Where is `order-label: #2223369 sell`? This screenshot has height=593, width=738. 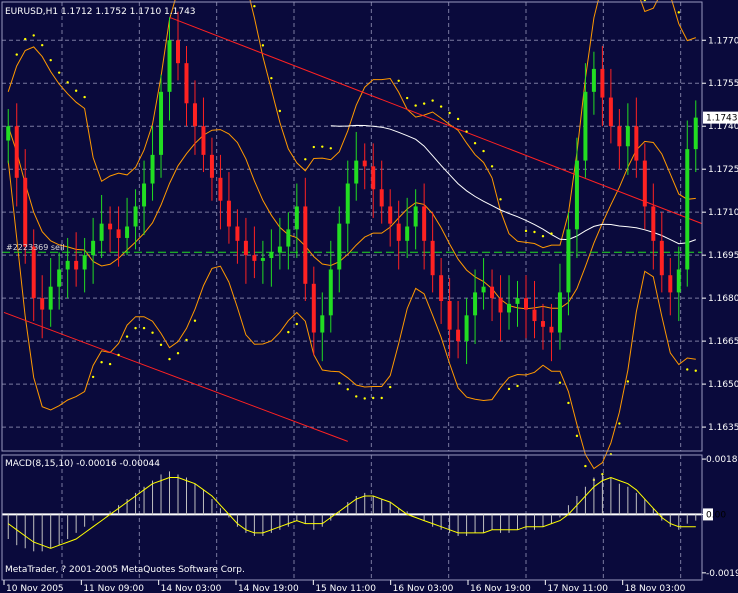 order-label: #2223369 sell is located at coordinates (35, 247).